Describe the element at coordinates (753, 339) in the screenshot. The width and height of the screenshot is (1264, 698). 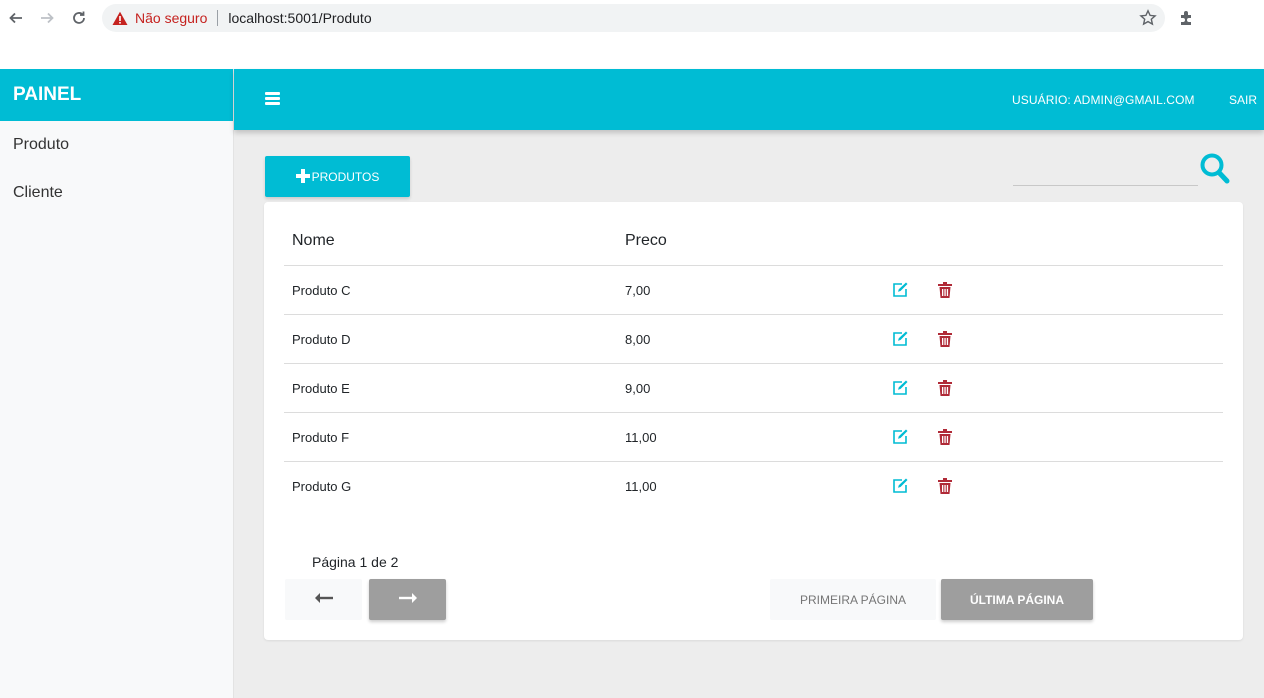
I see `table-row: Produto D 8,00` at that location.